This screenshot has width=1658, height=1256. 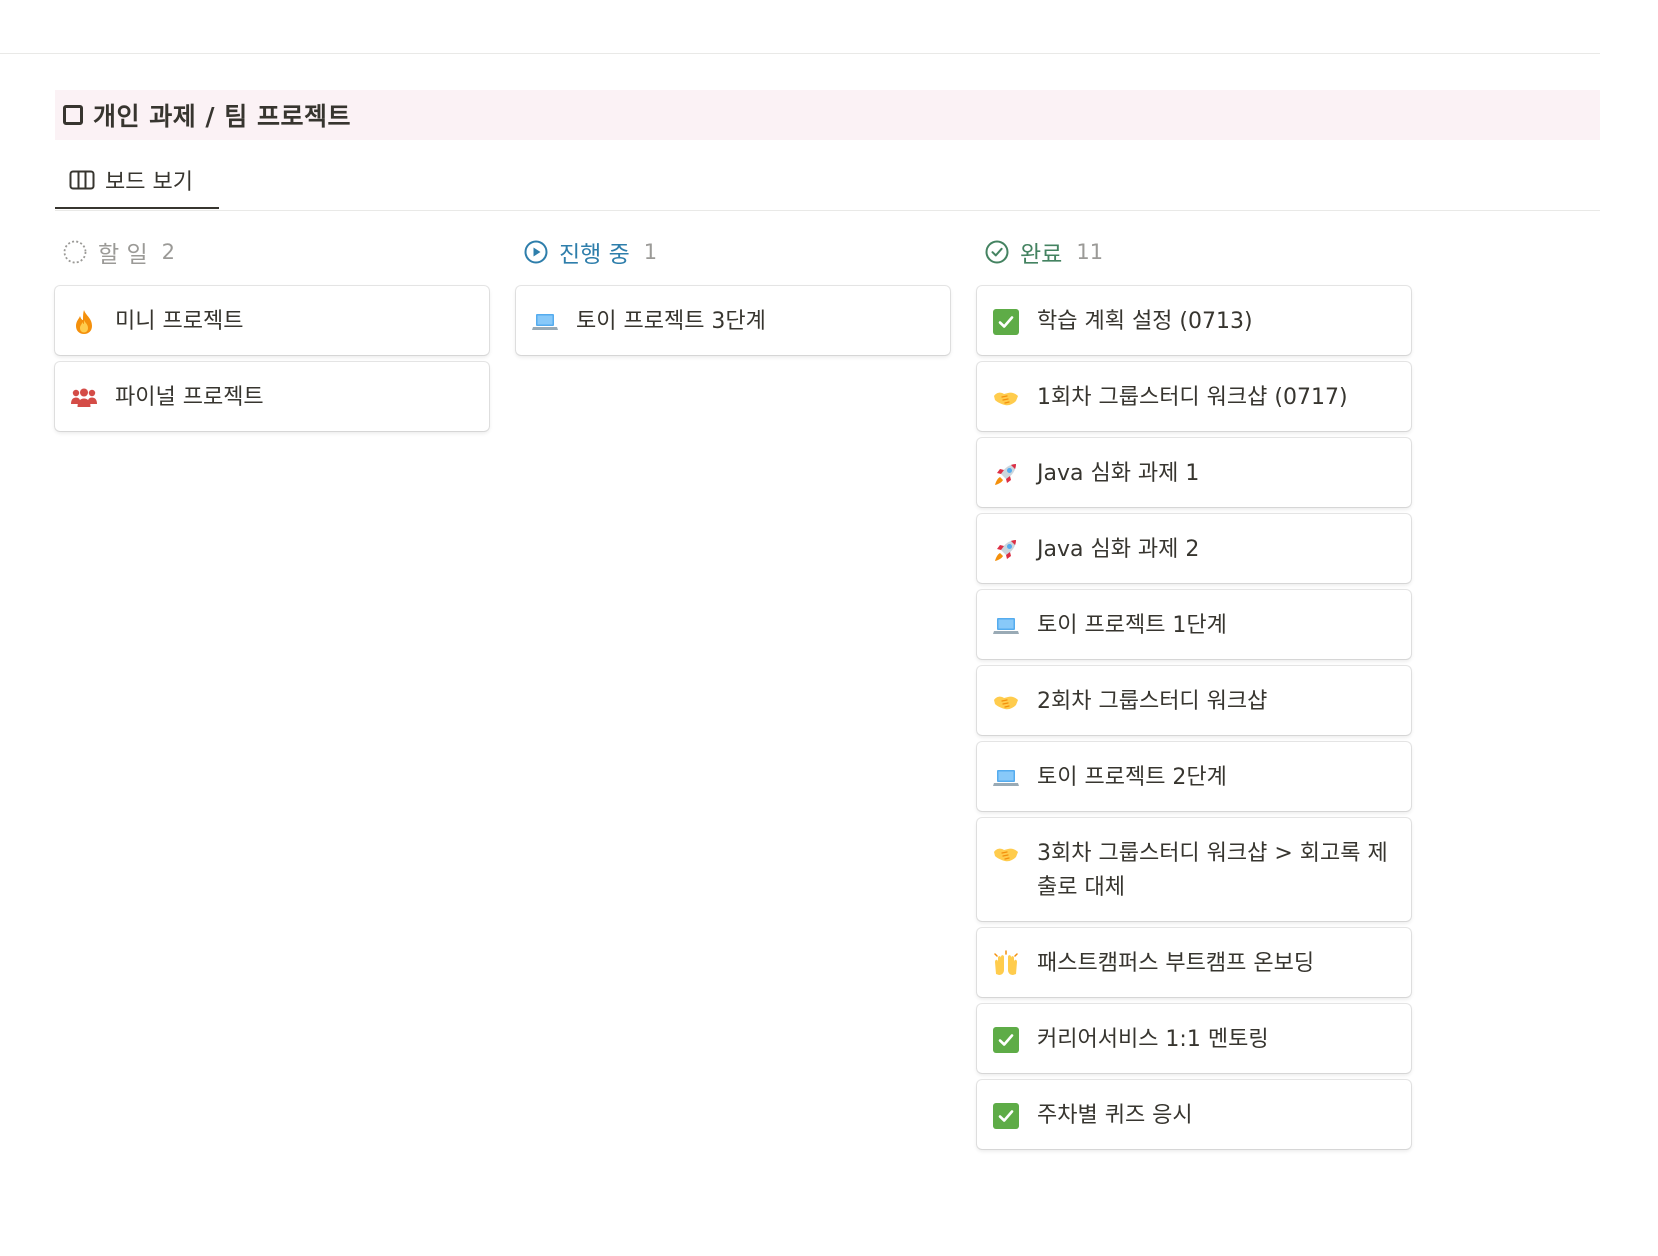 I want to click on dotted-circle-icon, so click(x=75, y=252).